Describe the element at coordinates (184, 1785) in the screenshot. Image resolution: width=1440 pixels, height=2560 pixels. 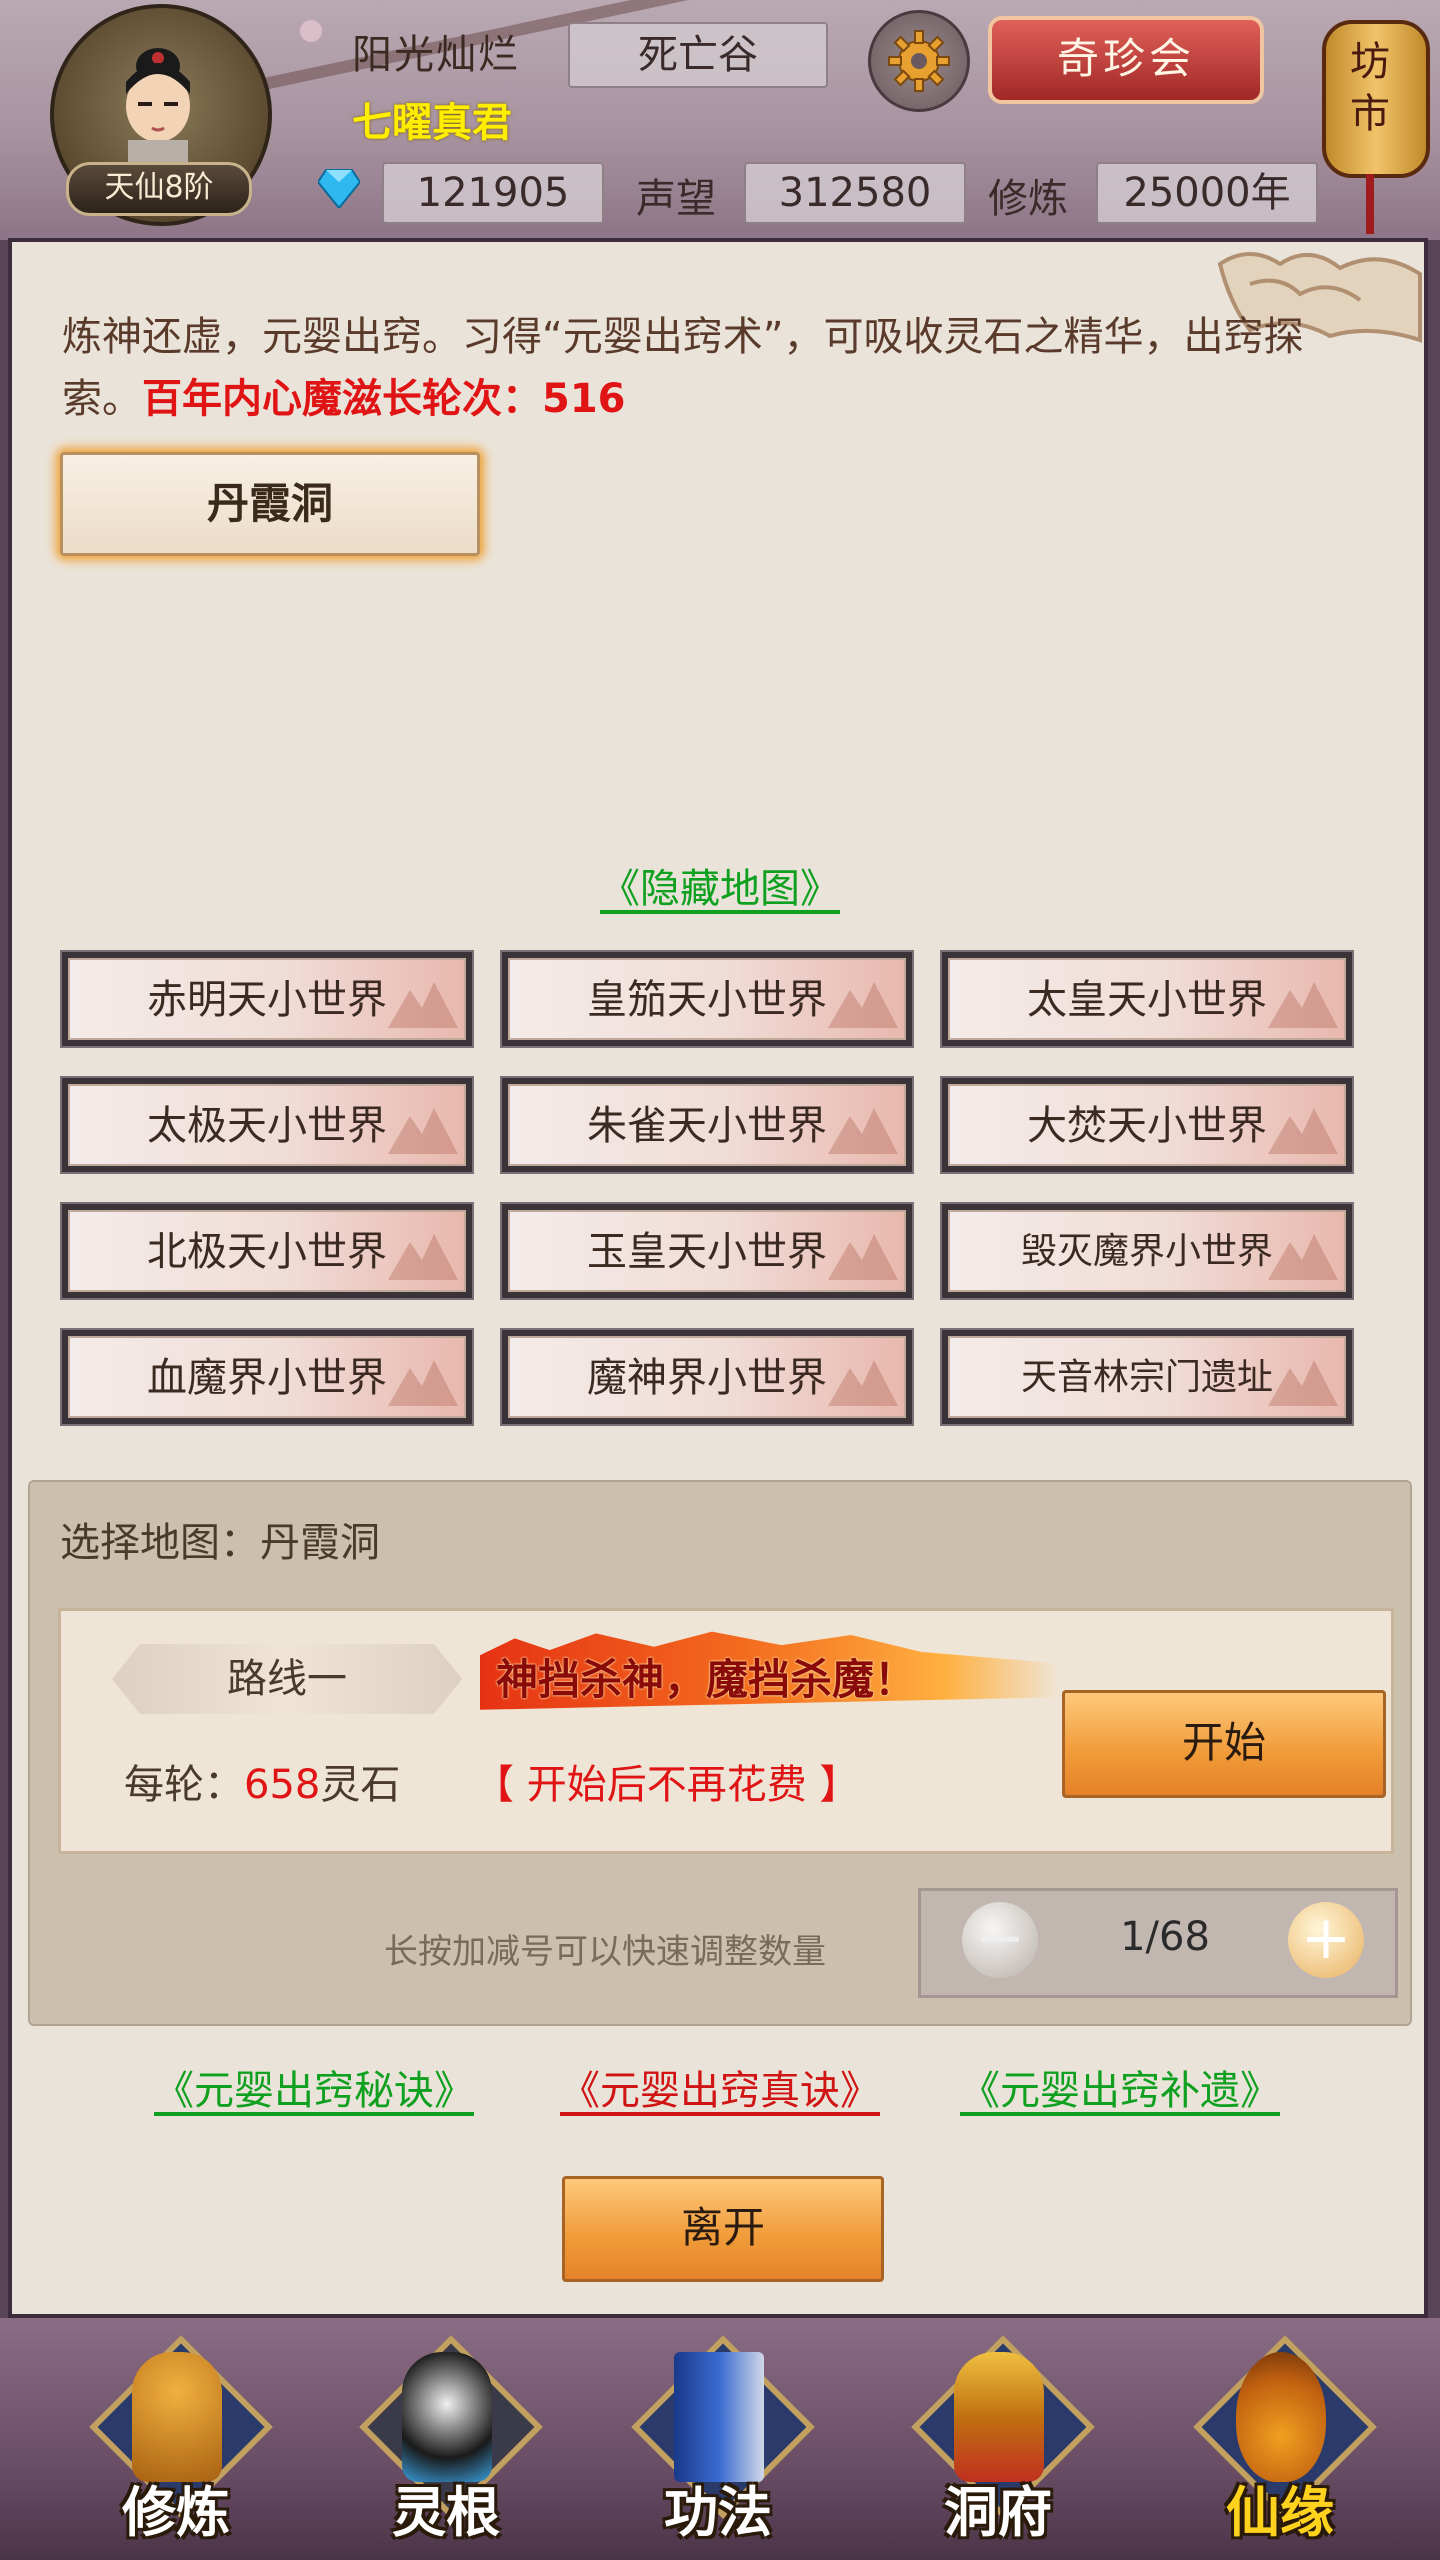
I see `cost-prefix: 每轮：` at that location.